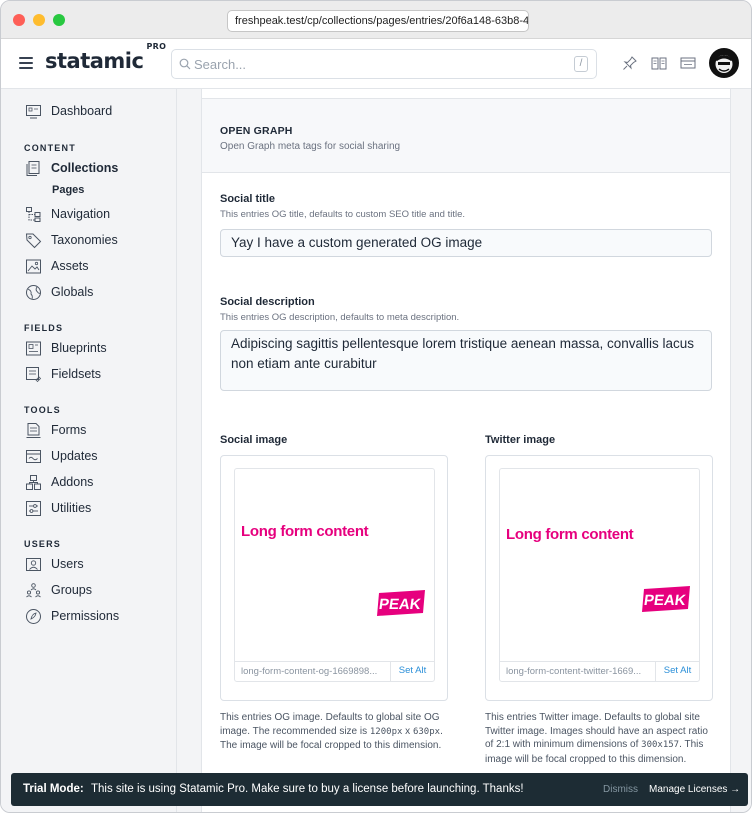  I want to click on sidebar-item-label: Groups, so click(71, 590).